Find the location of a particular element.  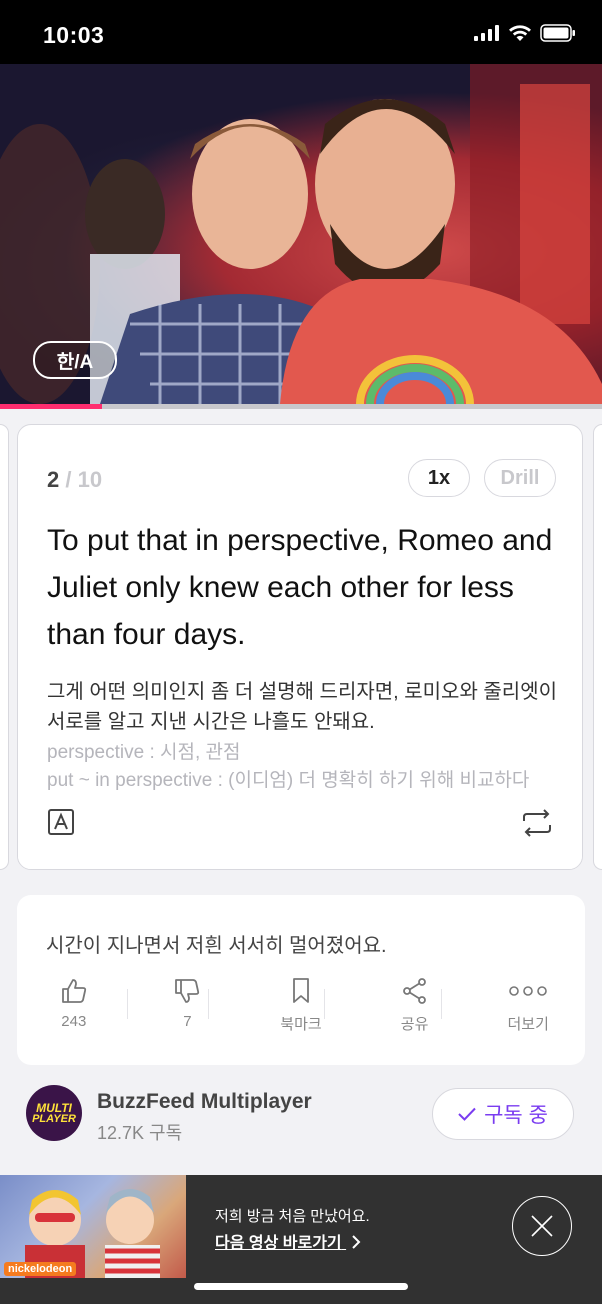

dislike-button: 7 is located at coordinates (188, 1005).